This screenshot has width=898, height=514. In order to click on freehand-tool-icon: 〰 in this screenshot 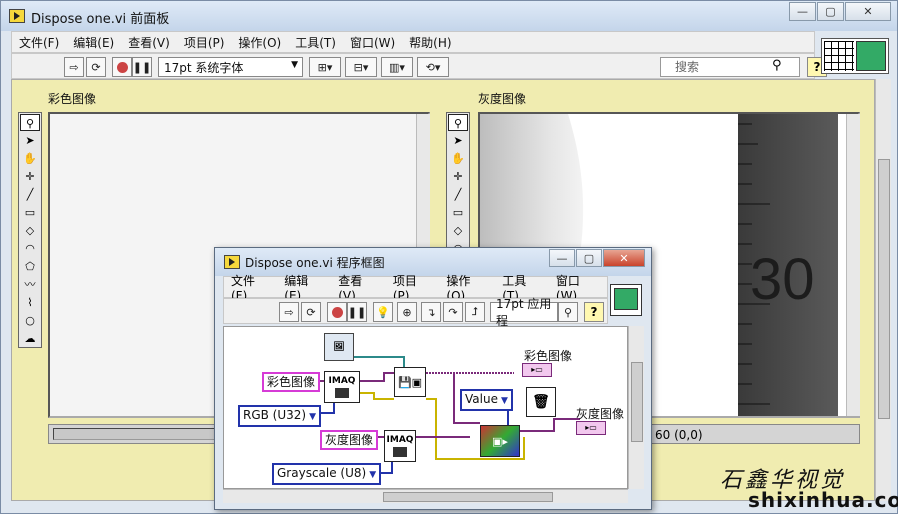, I will do `click(30, 284)`.